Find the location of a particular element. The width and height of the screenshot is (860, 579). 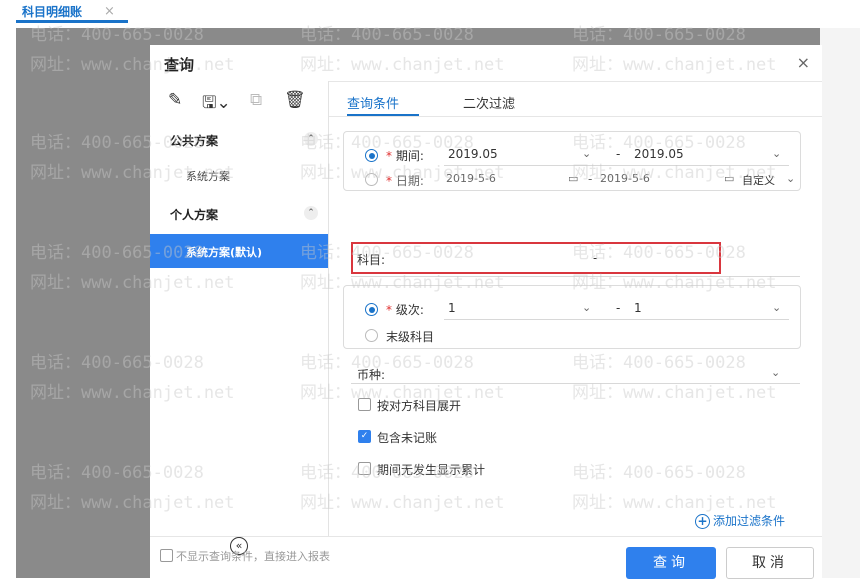

query-button: 查询 is located at coordinates (671, 563).